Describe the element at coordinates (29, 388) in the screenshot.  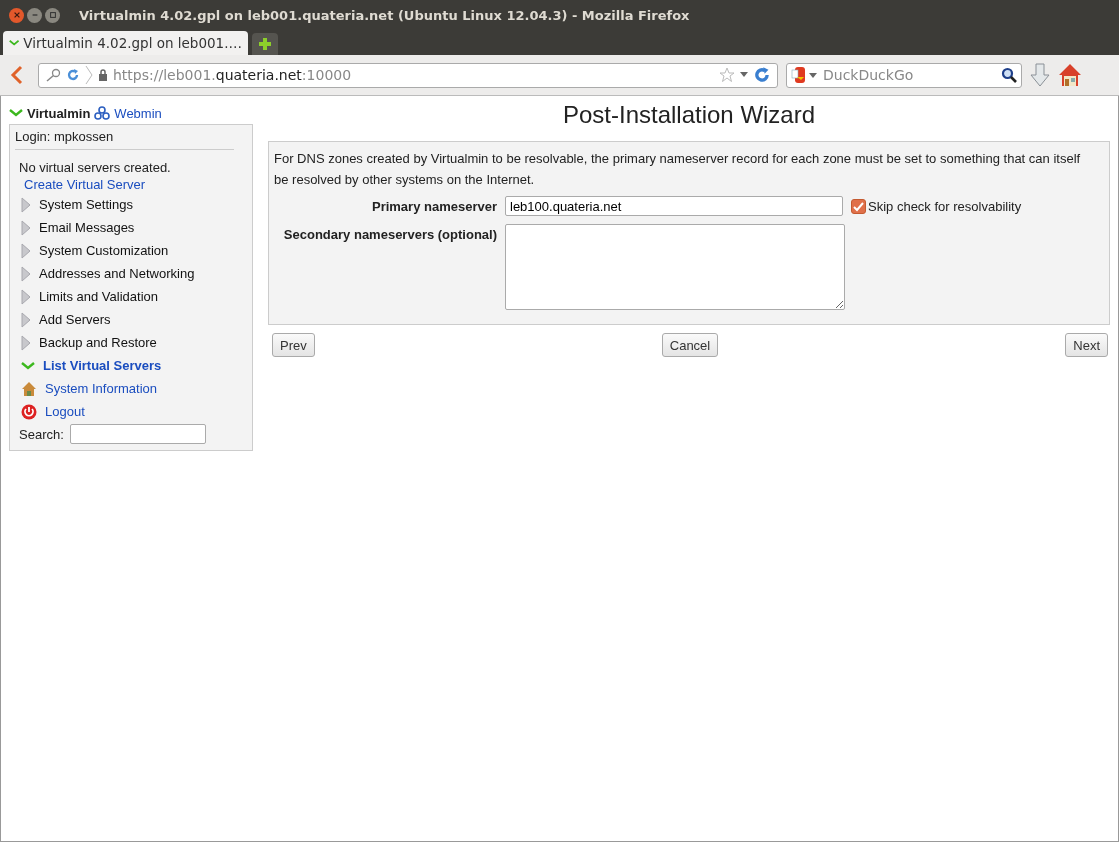
I see `house-icon` at that location.